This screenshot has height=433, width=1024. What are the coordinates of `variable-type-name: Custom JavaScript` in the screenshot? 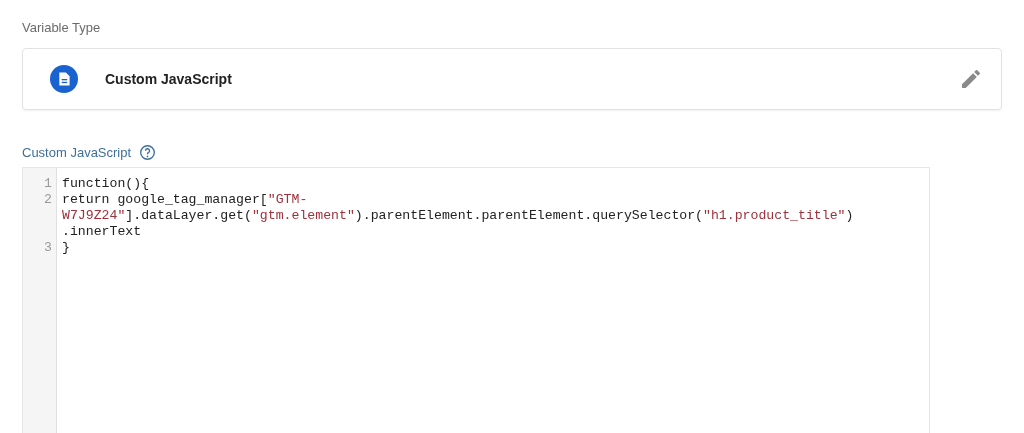 It's located at (168, 79).